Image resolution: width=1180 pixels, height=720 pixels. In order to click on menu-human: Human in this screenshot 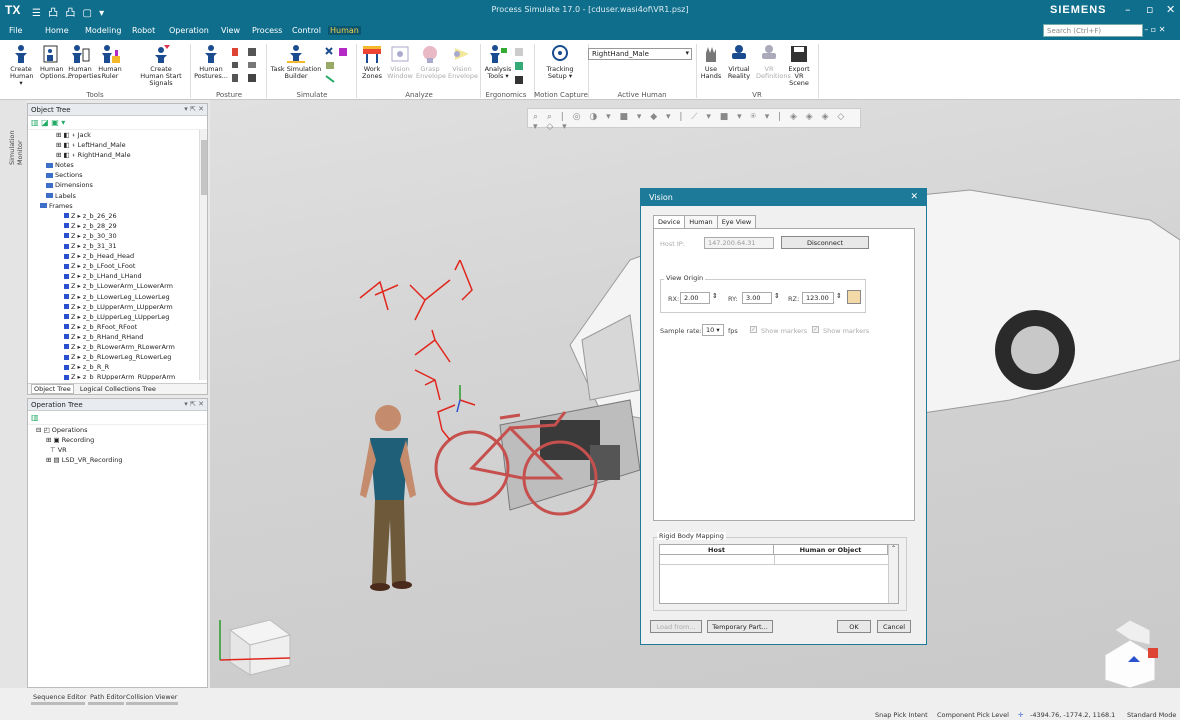, I will do `click(344, 30)`.